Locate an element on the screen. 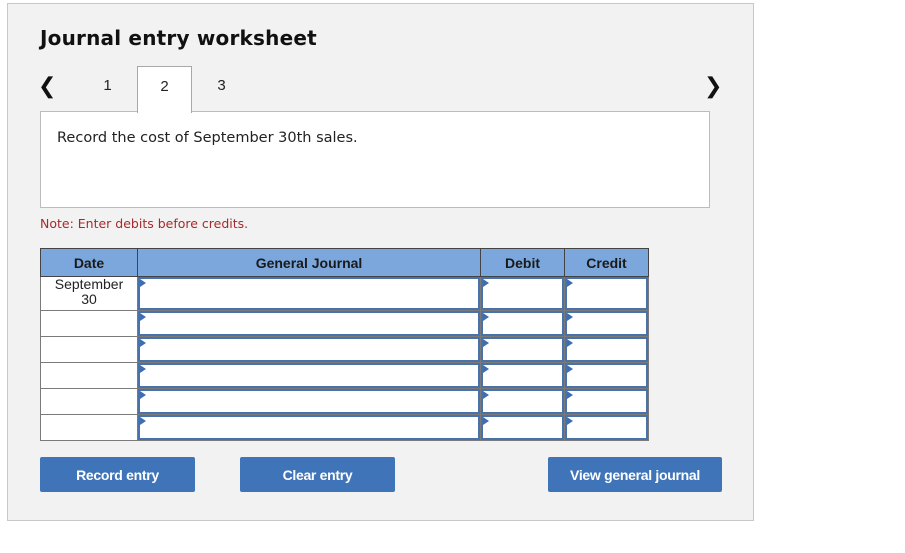 The width and height of the screenshot is (905, 553). date-cell: September 30 is located at coordinates (89, 293).